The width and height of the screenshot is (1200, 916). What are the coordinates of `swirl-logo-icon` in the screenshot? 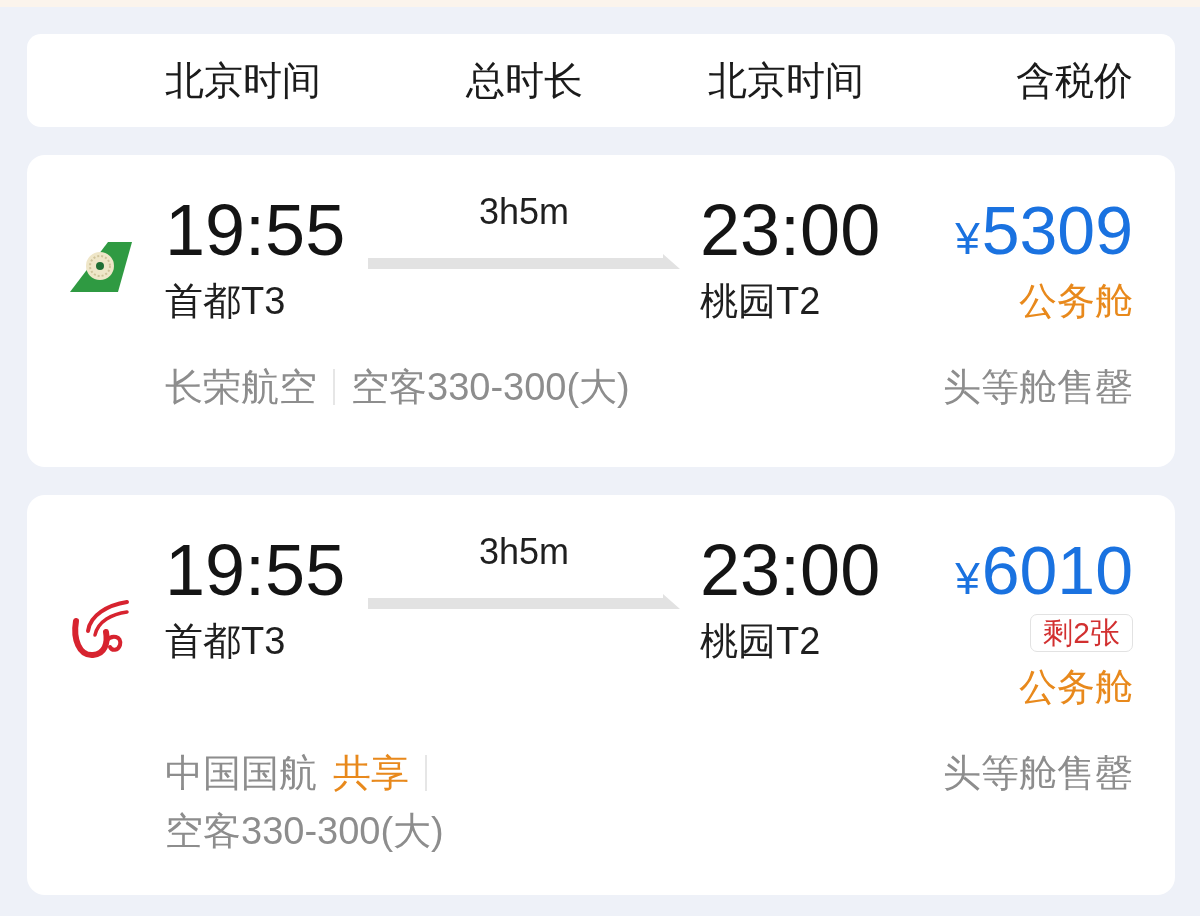 It's located at (100, 630).